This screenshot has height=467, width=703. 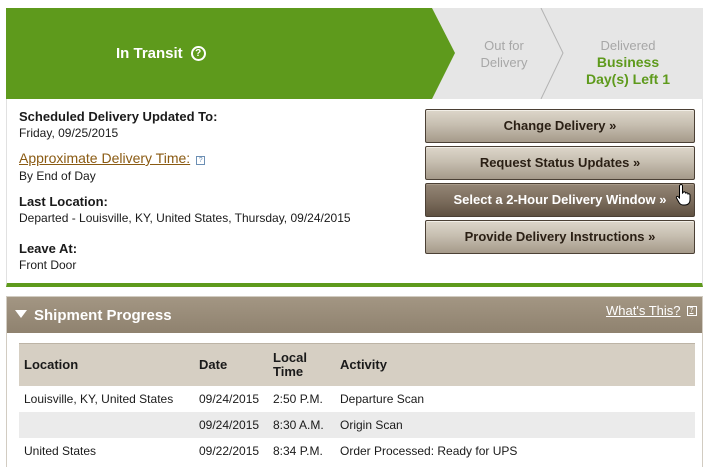 I want to click on cell-date: 09/22/2015, so click(x=229, y=450).